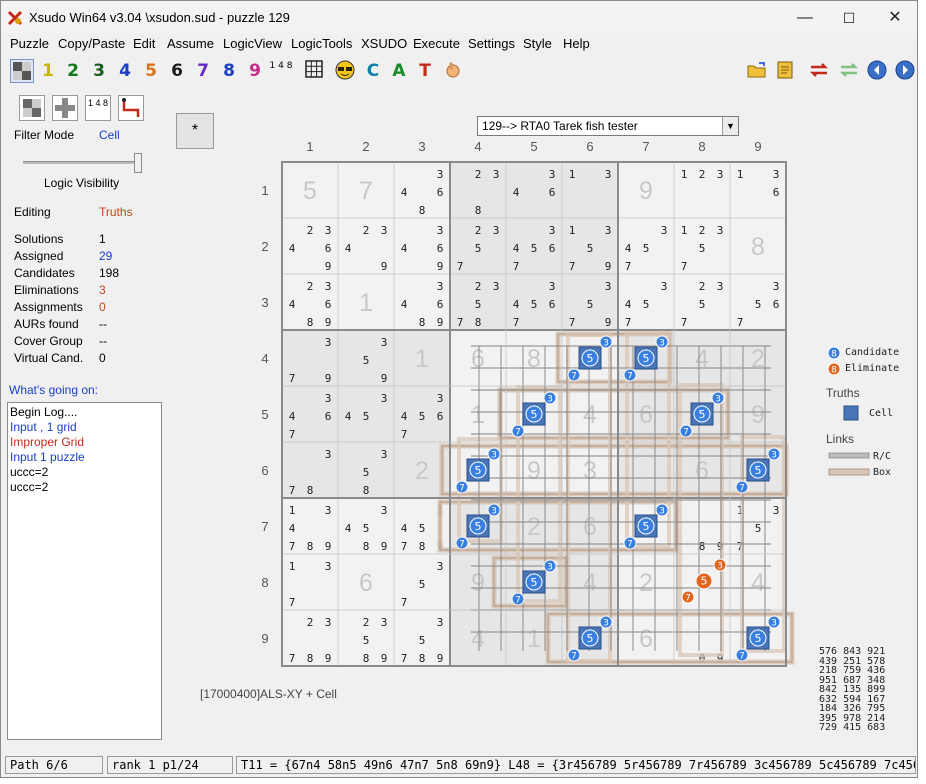  Describe the element at coordinates (491, 43) in the screenshot. I see `menu-settings: Settings` at that location.